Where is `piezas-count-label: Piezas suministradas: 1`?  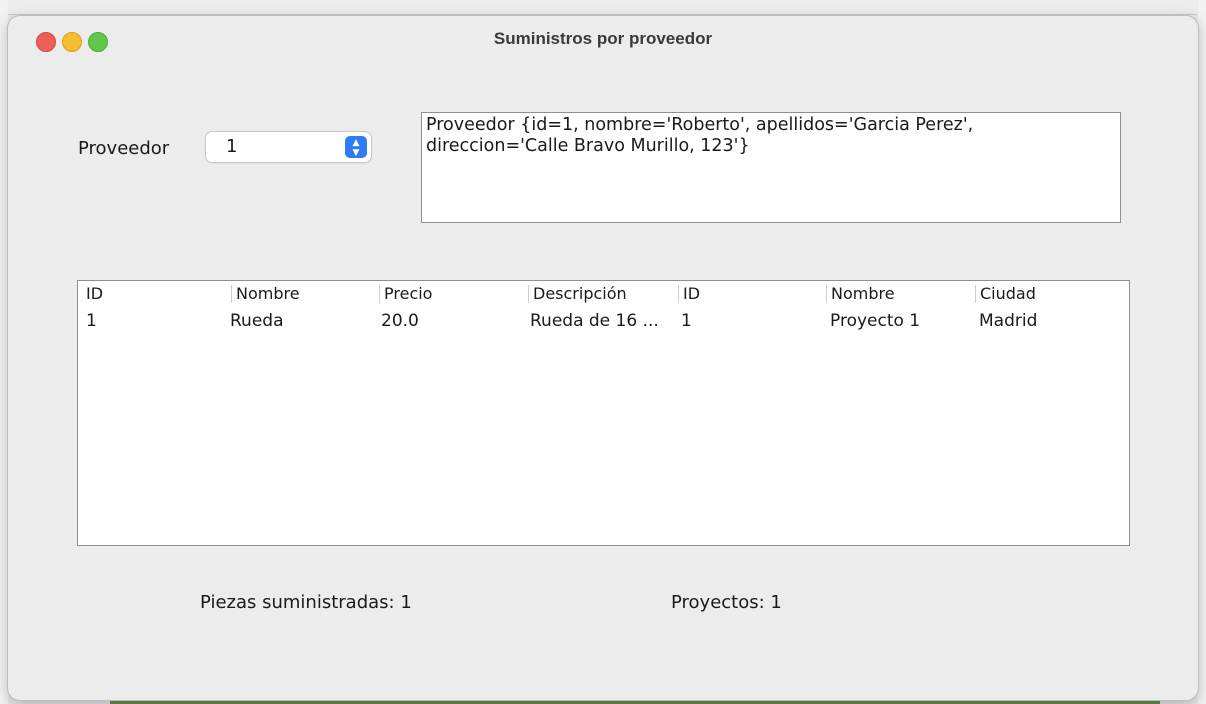 piezas-count-label: Piezas suministradas: 1 is located at coordinates (306, 602).